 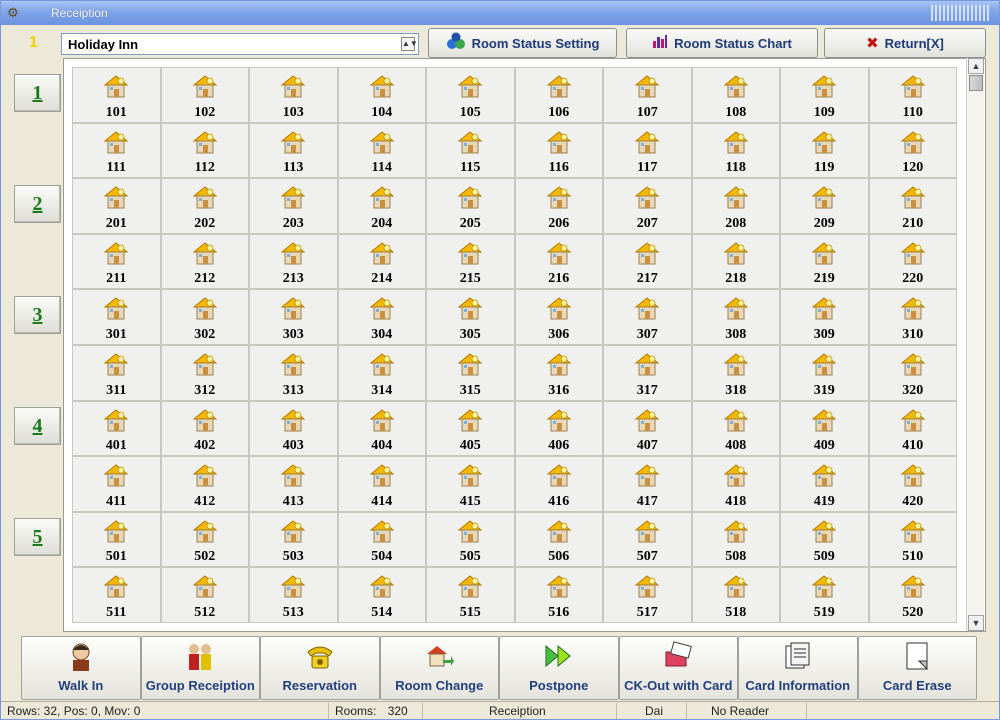 What do you see at coordinates (470, 484) in the screenshot?
I see `room-cell: 415` at bounding box center [470, 484].